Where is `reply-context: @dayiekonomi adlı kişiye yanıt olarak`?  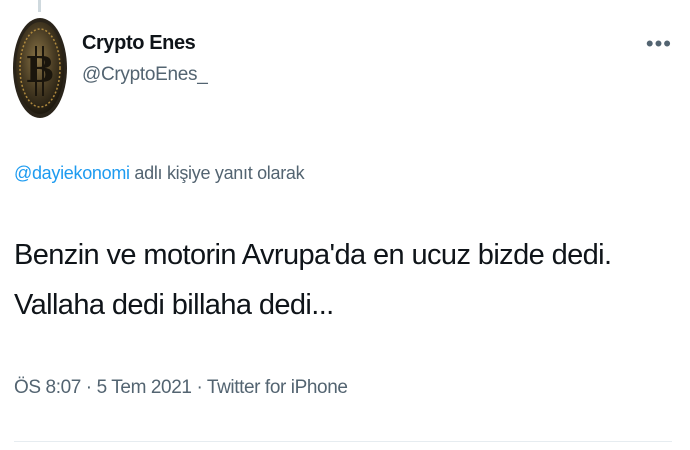
reply-context: @dayiekonomi adlı kişiye yanıt olarak is located at coordinates (159, 173).